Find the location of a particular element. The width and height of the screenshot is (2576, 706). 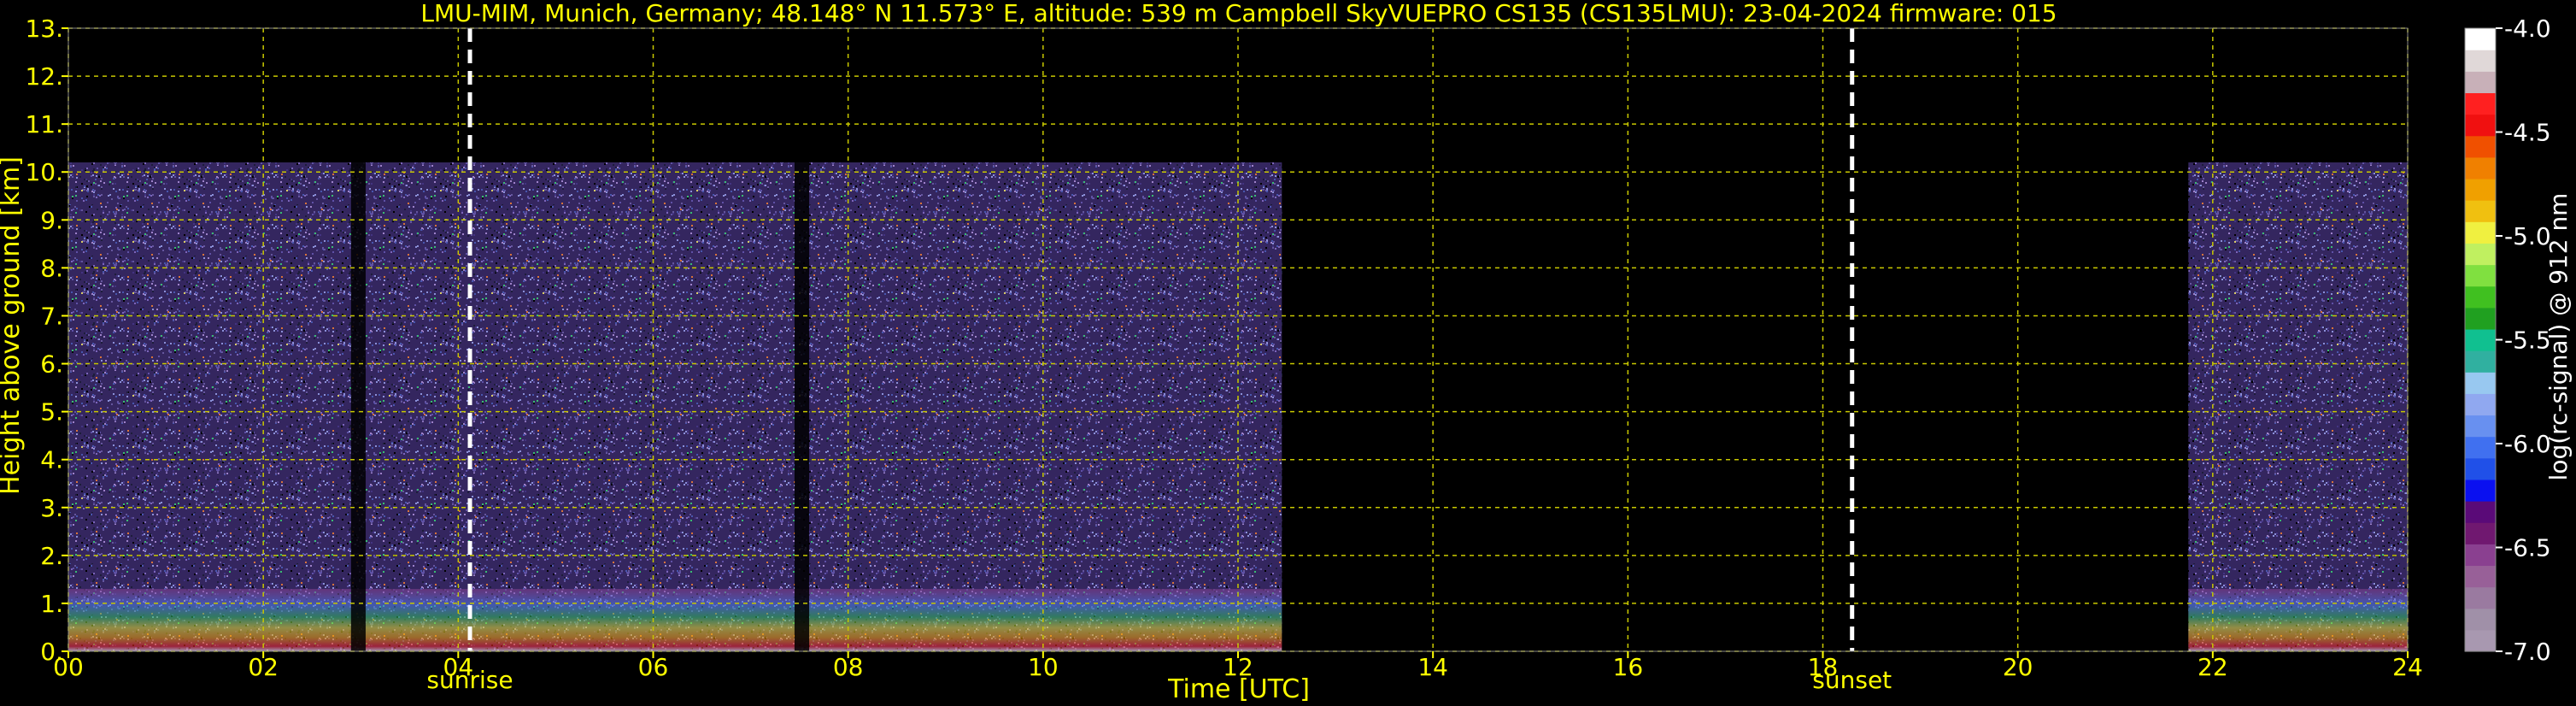

x-tick-label: 06 is located at coordinates (653, 667).